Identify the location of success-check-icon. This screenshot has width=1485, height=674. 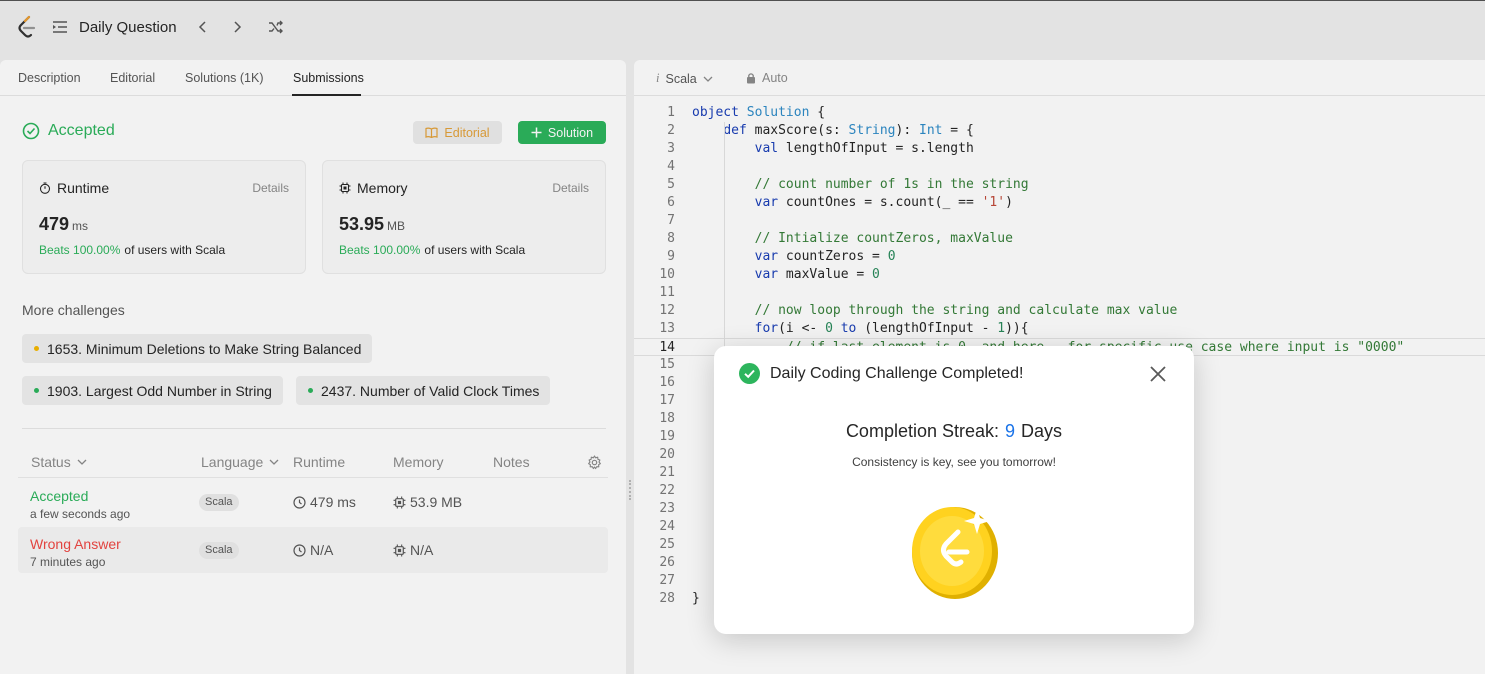
(749, 373).